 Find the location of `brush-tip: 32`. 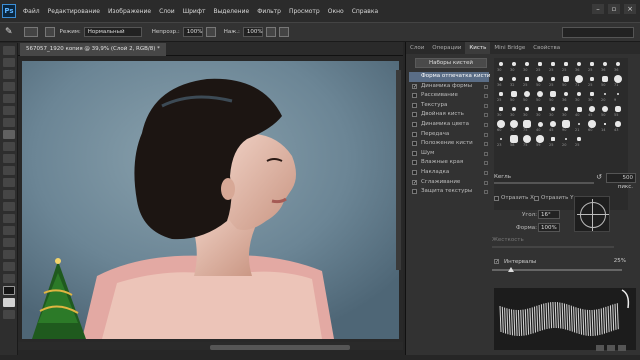

brush-tip: 32 is located at coordinates (514, 81).